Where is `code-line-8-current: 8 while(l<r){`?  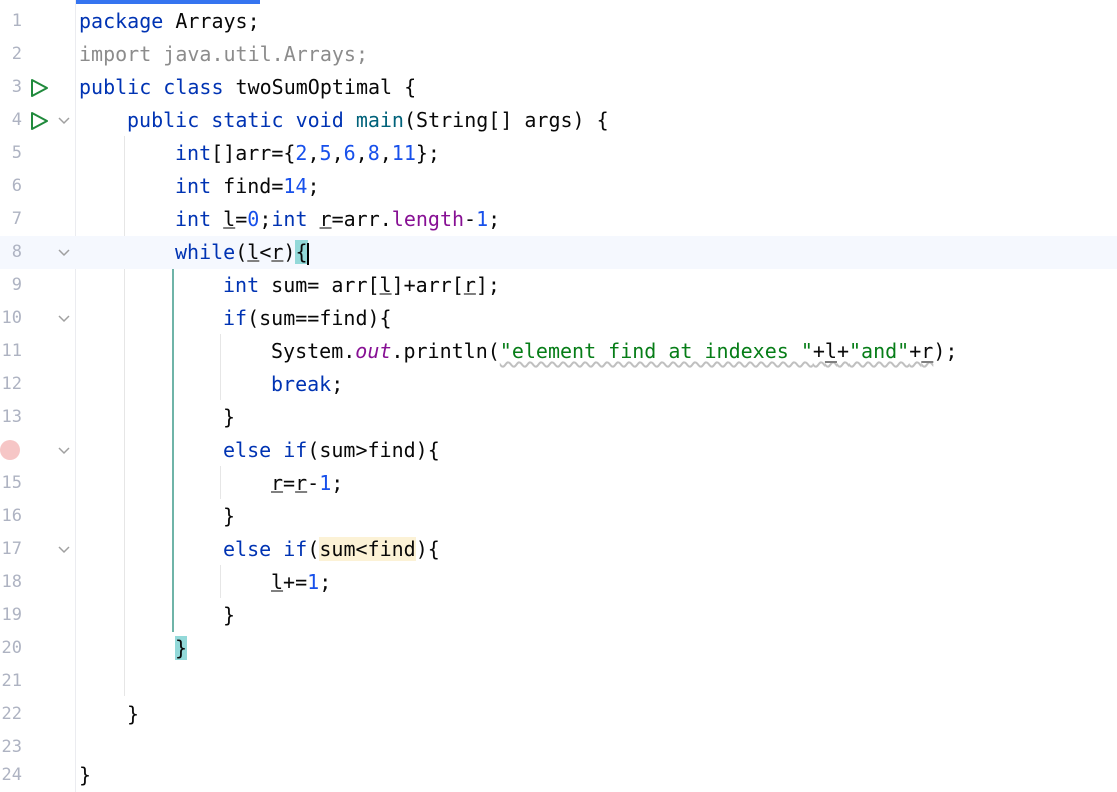
code-line-8-current: 8 while(l<r){ is located at coordinates (558, 252).